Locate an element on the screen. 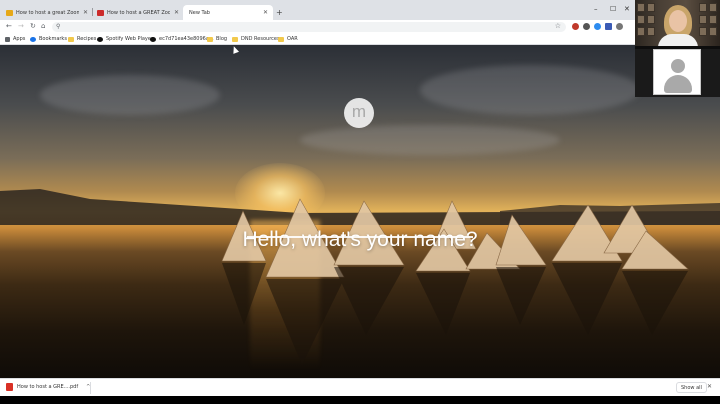  logo-letter: m is located at coordinates (359, 111).